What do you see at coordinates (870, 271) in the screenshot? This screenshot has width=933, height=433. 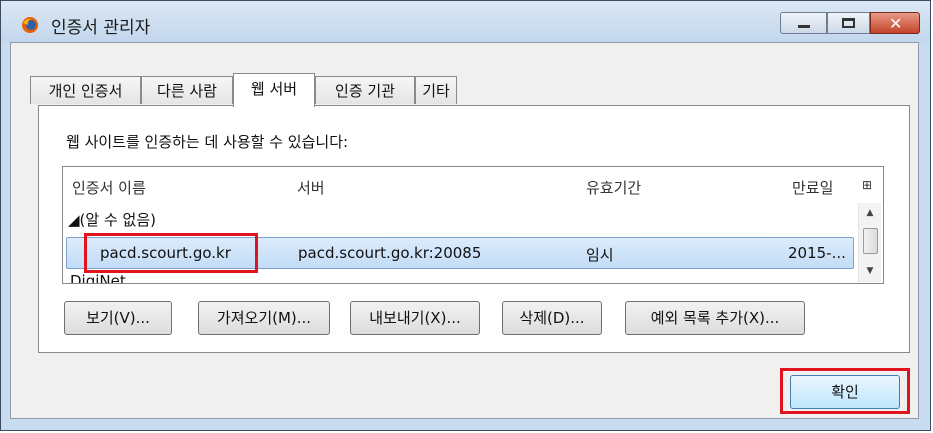 I see `scroll-down-icon: ▼` at bounding box center [870, 271].